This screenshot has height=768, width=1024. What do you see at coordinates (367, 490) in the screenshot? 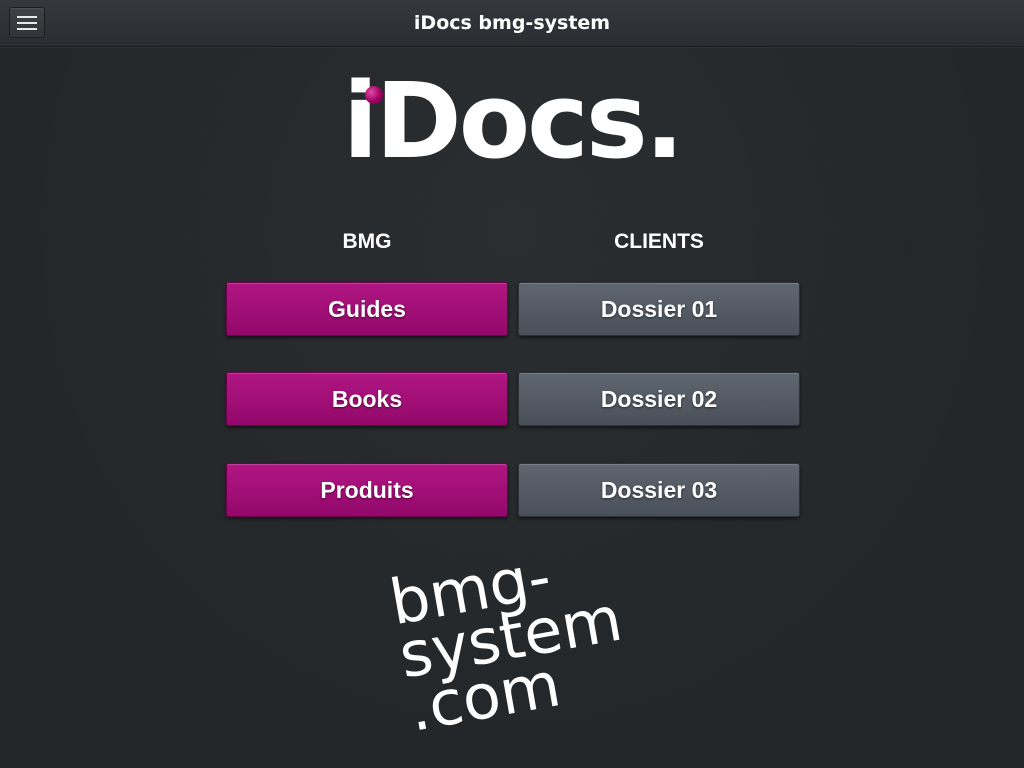
I see `produits-button: Produits` at bounding box center [367, 490].